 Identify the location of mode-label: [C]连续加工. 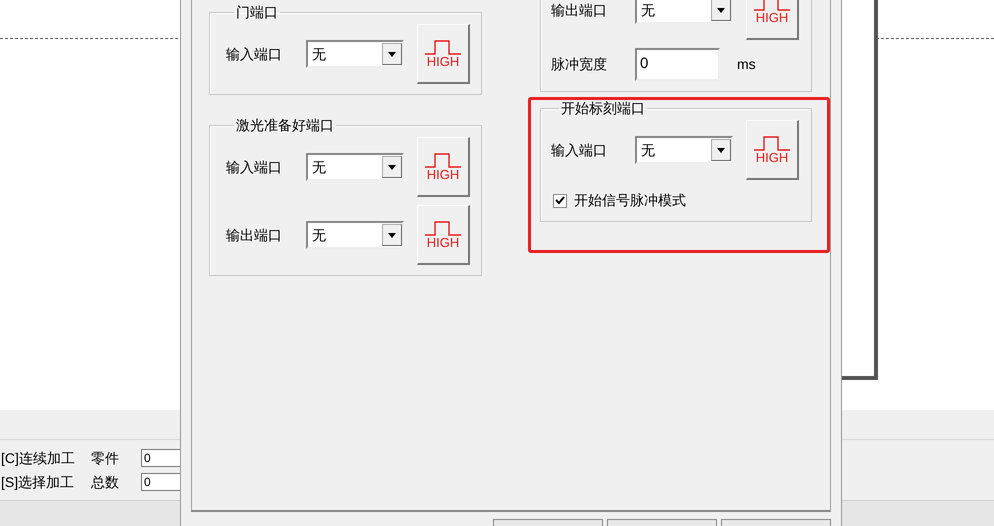
(38, 458).